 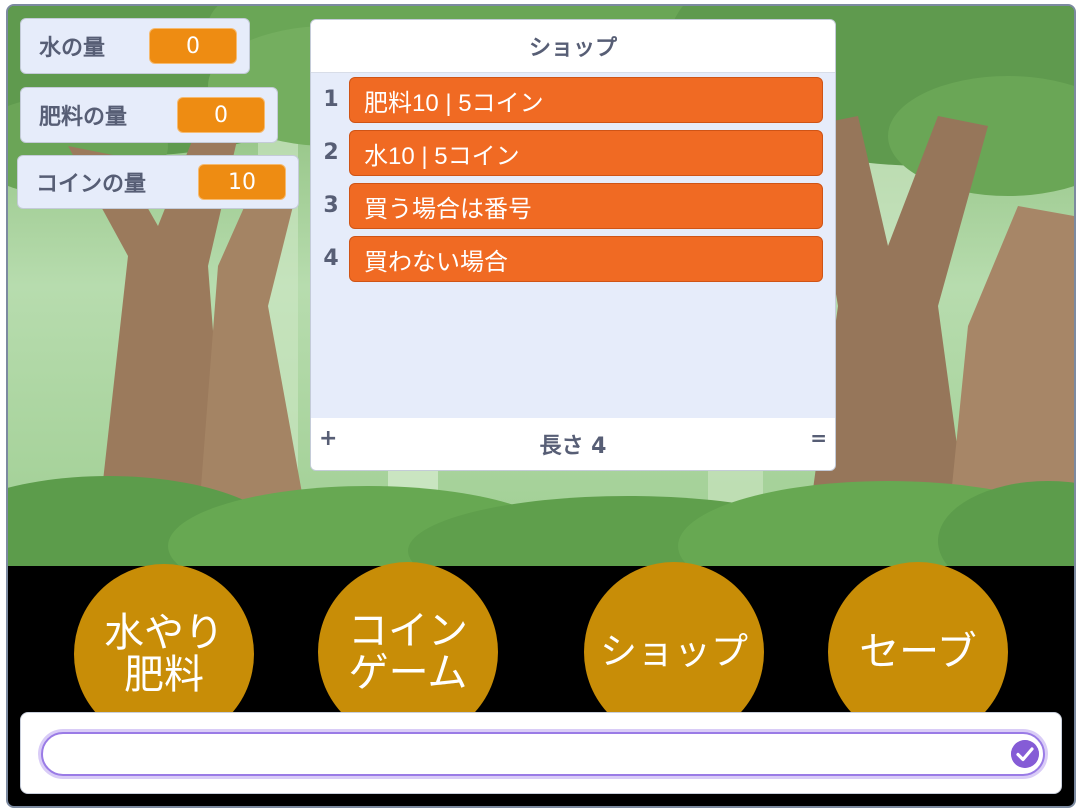 I want to click on list-item: 3 買う場合は番号, so click(x=573, y=206).